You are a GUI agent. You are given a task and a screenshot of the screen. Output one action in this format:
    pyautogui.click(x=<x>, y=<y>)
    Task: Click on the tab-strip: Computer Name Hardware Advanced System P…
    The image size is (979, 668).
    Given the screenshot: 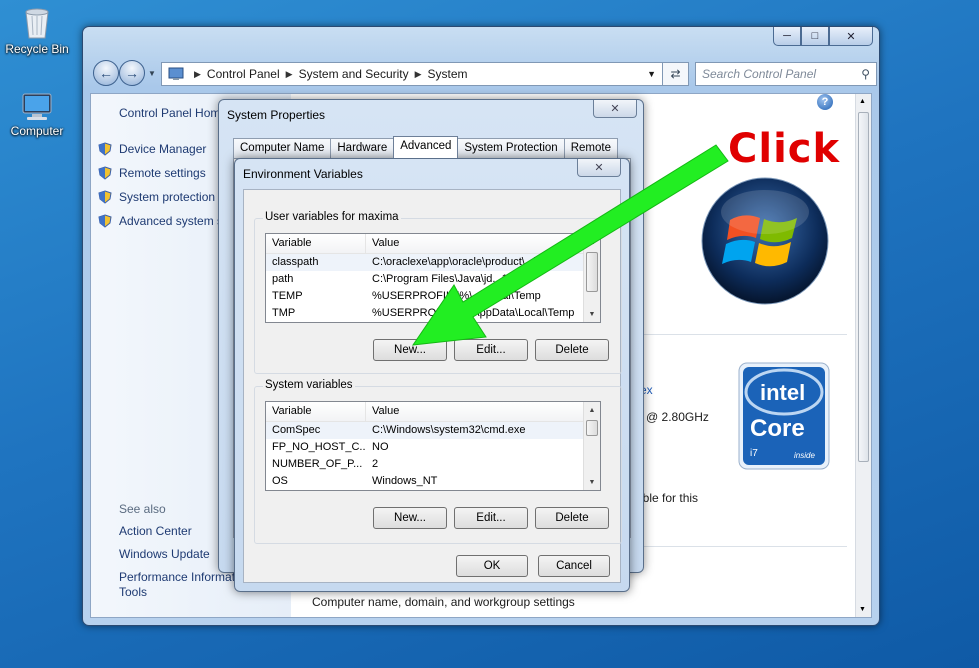 What is the action you would take?
    pyautogui.click(x=425, y=147)
    